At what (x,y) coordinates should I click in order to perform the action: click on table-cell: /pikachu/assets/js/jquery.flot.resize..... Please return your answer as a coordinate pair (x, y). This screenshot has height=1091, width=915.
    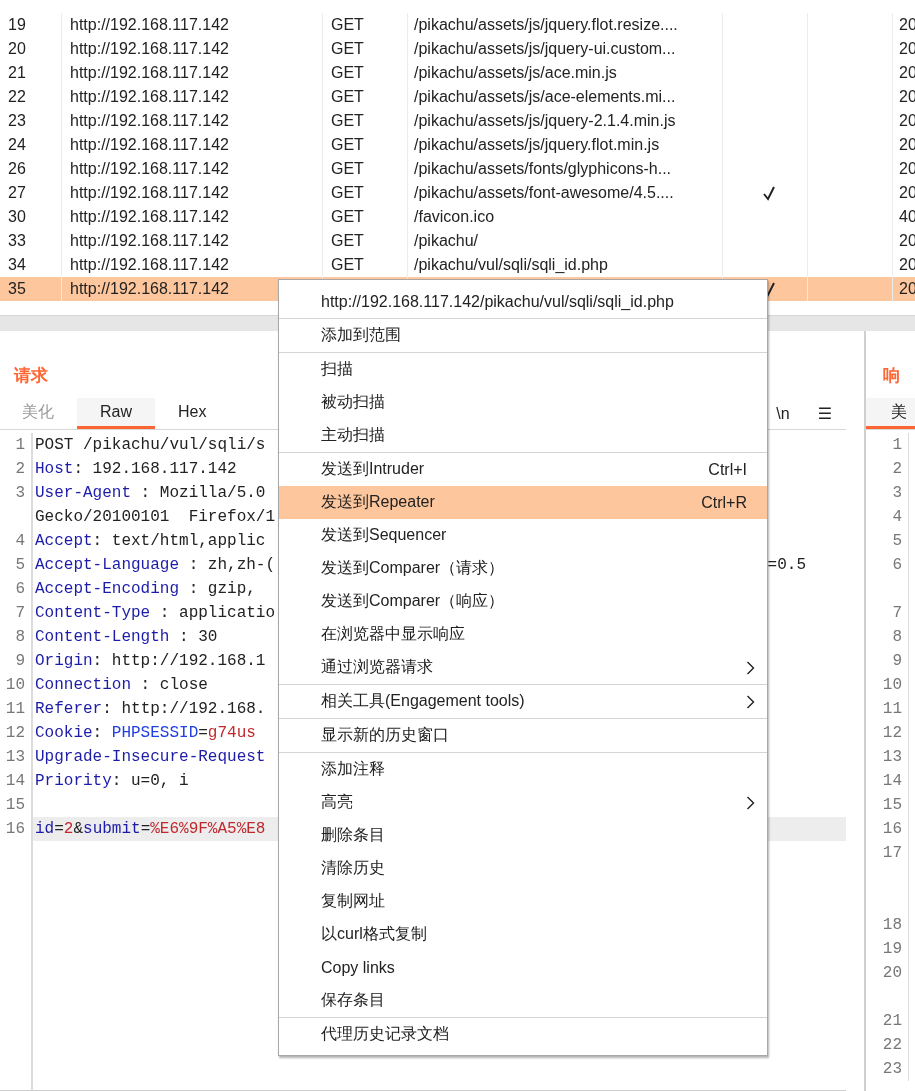
    Looking at the image, I should click on (546, 24).